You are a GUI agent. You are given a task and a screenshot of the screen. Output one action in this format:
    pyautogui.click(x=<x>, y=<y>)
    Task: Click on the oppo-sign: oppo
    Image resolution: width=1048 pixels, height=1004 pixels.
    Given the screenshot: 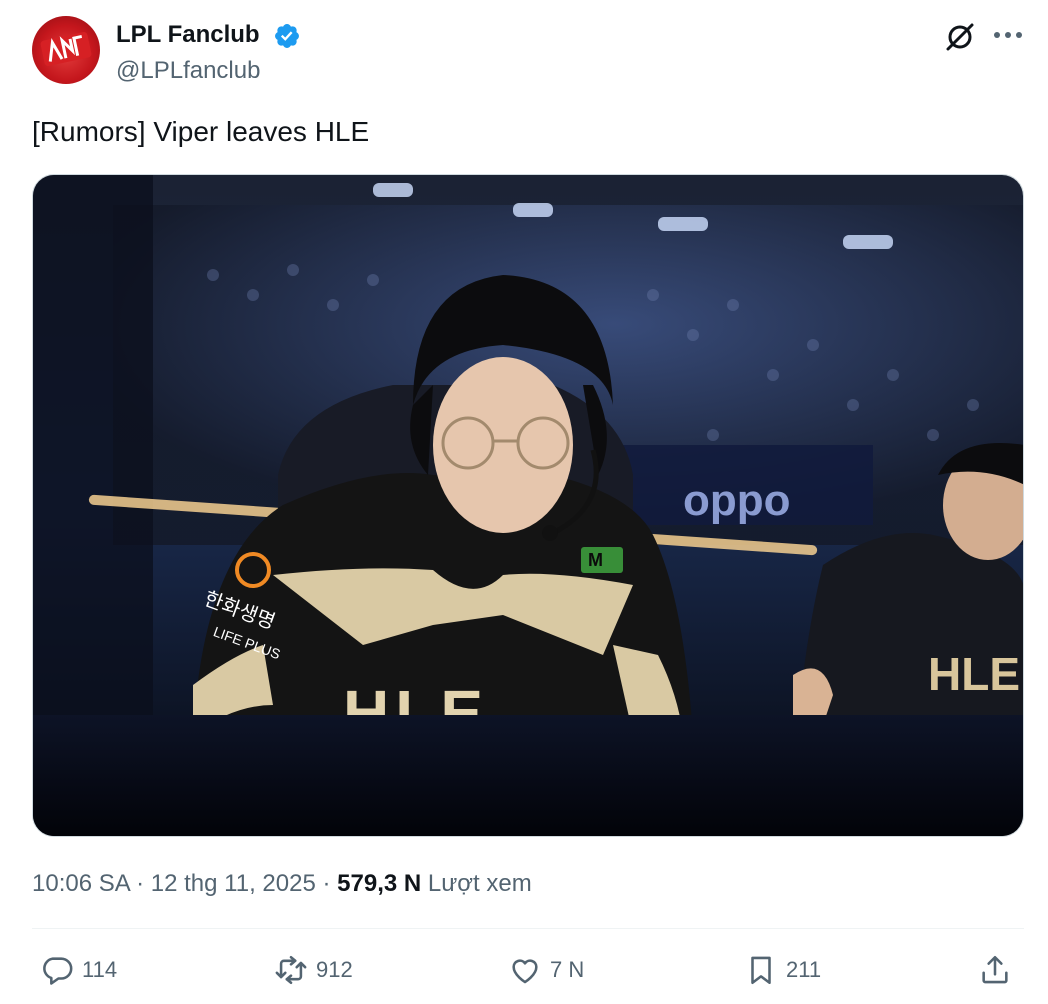 What is the action you would take?
    pyautogui.click(x=737, y=500)
    